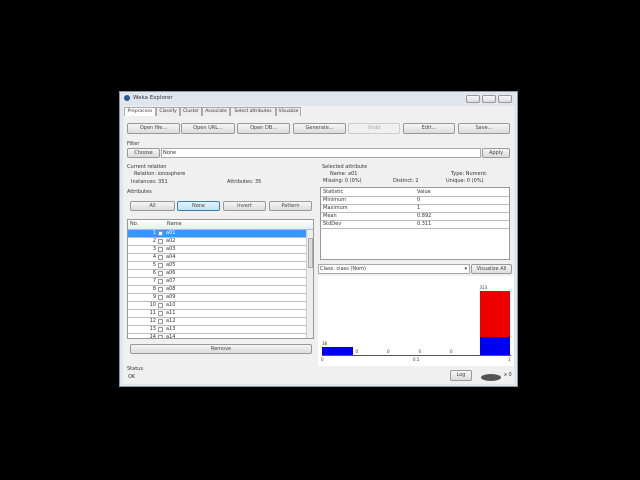 The image size is (640, 480). What do you see at coordinates (220, 322) in the screenshot?
I see `table-row: 12 a12` at bounding box center [220, 322].